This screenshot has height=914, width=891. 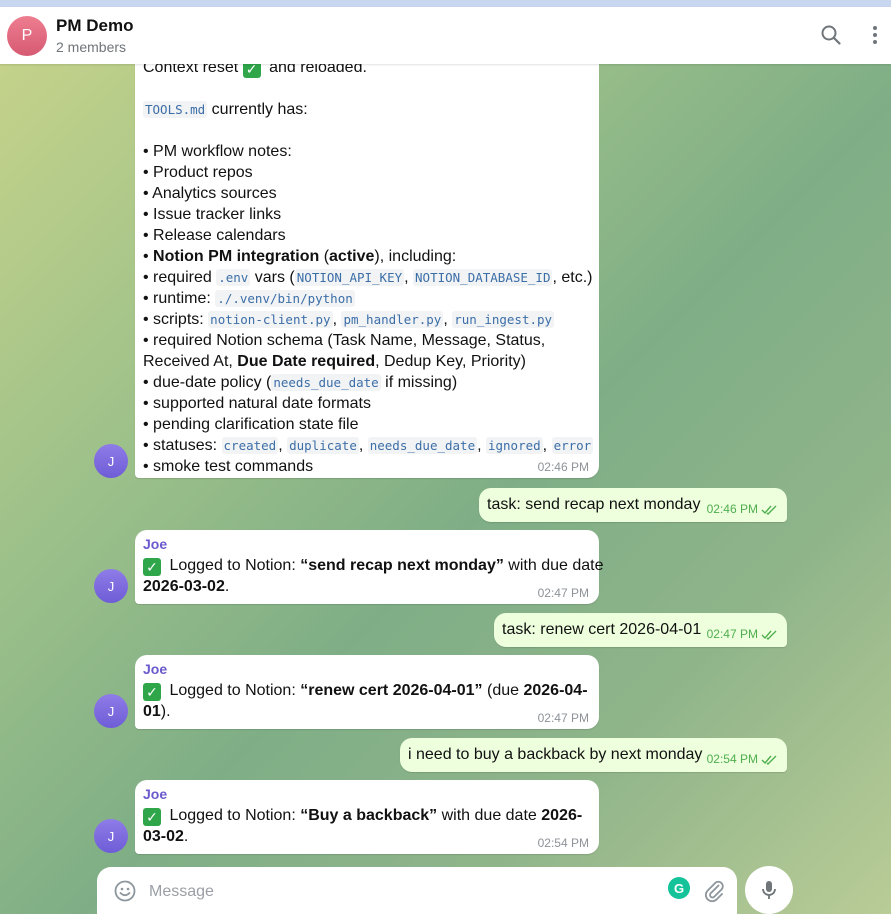 I want to click on inline-code: notion-client.py, so click(x=270, y=319).